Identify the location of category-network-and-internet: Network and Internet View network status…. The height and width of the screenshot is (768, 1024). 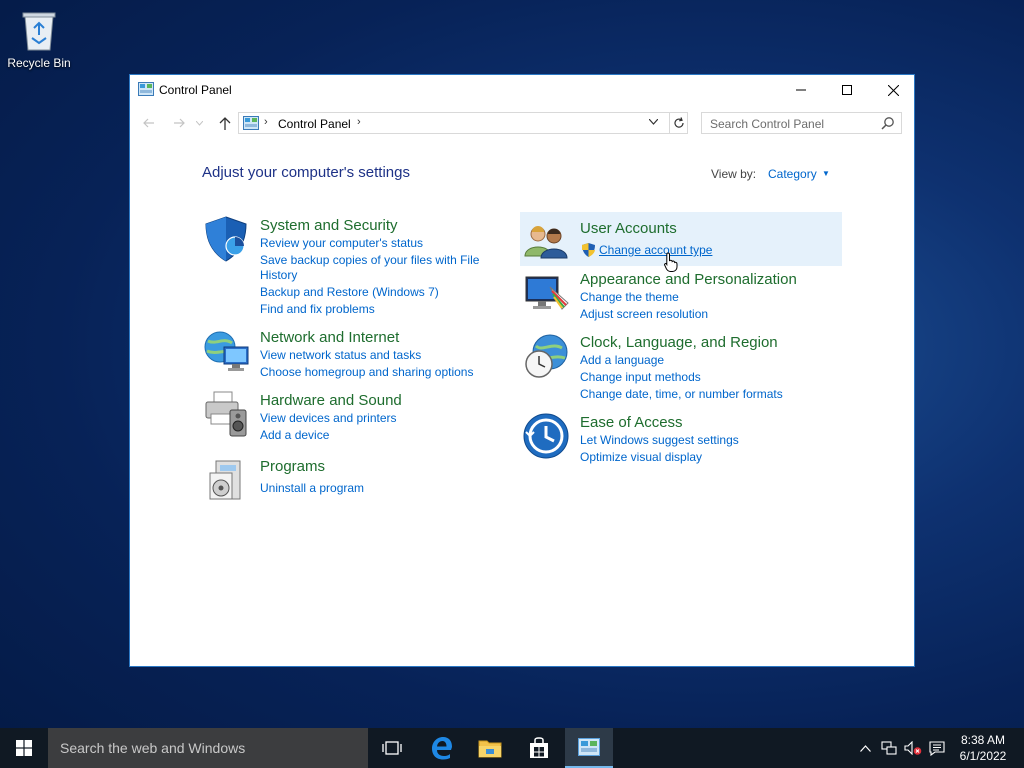
(352, 357).